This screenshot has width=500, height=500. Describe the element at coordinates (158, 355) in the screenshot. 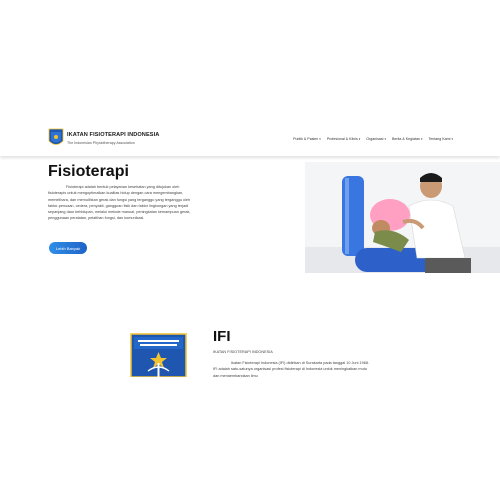

I see `ifi-emblem` at that location.